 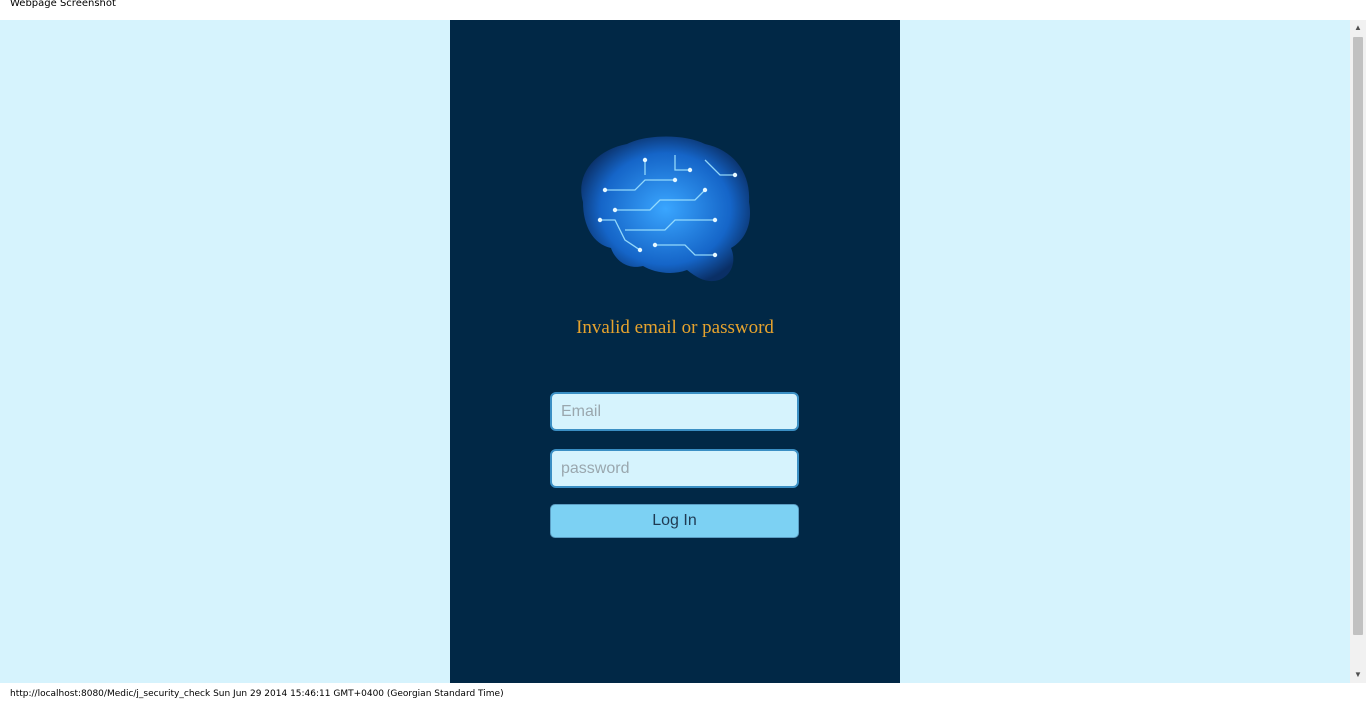 I want to click on scrollbar-thumb, so click(x=1358, y=336).